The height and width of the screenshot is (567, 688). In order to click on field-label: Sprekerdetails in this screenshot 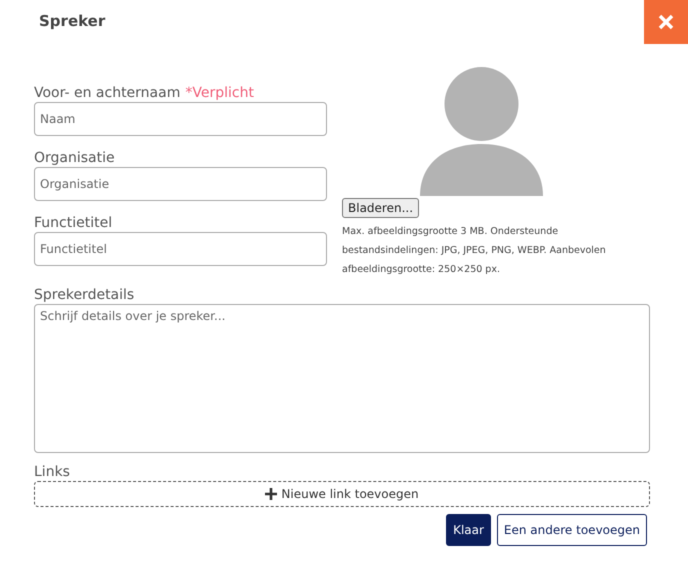, I will do `click(85, 295)`.